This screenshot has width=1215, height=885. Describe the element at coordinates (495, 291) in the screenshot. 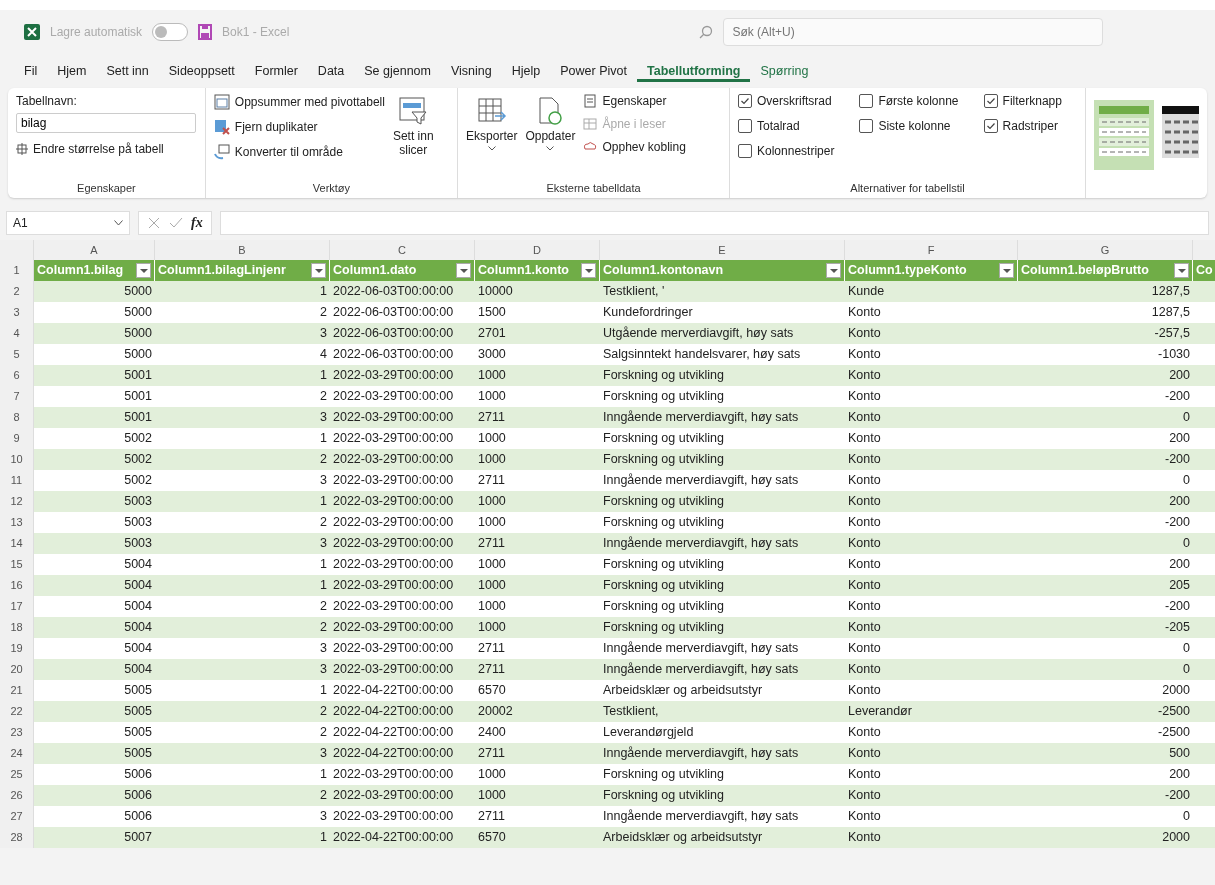

I see `table-cell-text: 10000` at that location.